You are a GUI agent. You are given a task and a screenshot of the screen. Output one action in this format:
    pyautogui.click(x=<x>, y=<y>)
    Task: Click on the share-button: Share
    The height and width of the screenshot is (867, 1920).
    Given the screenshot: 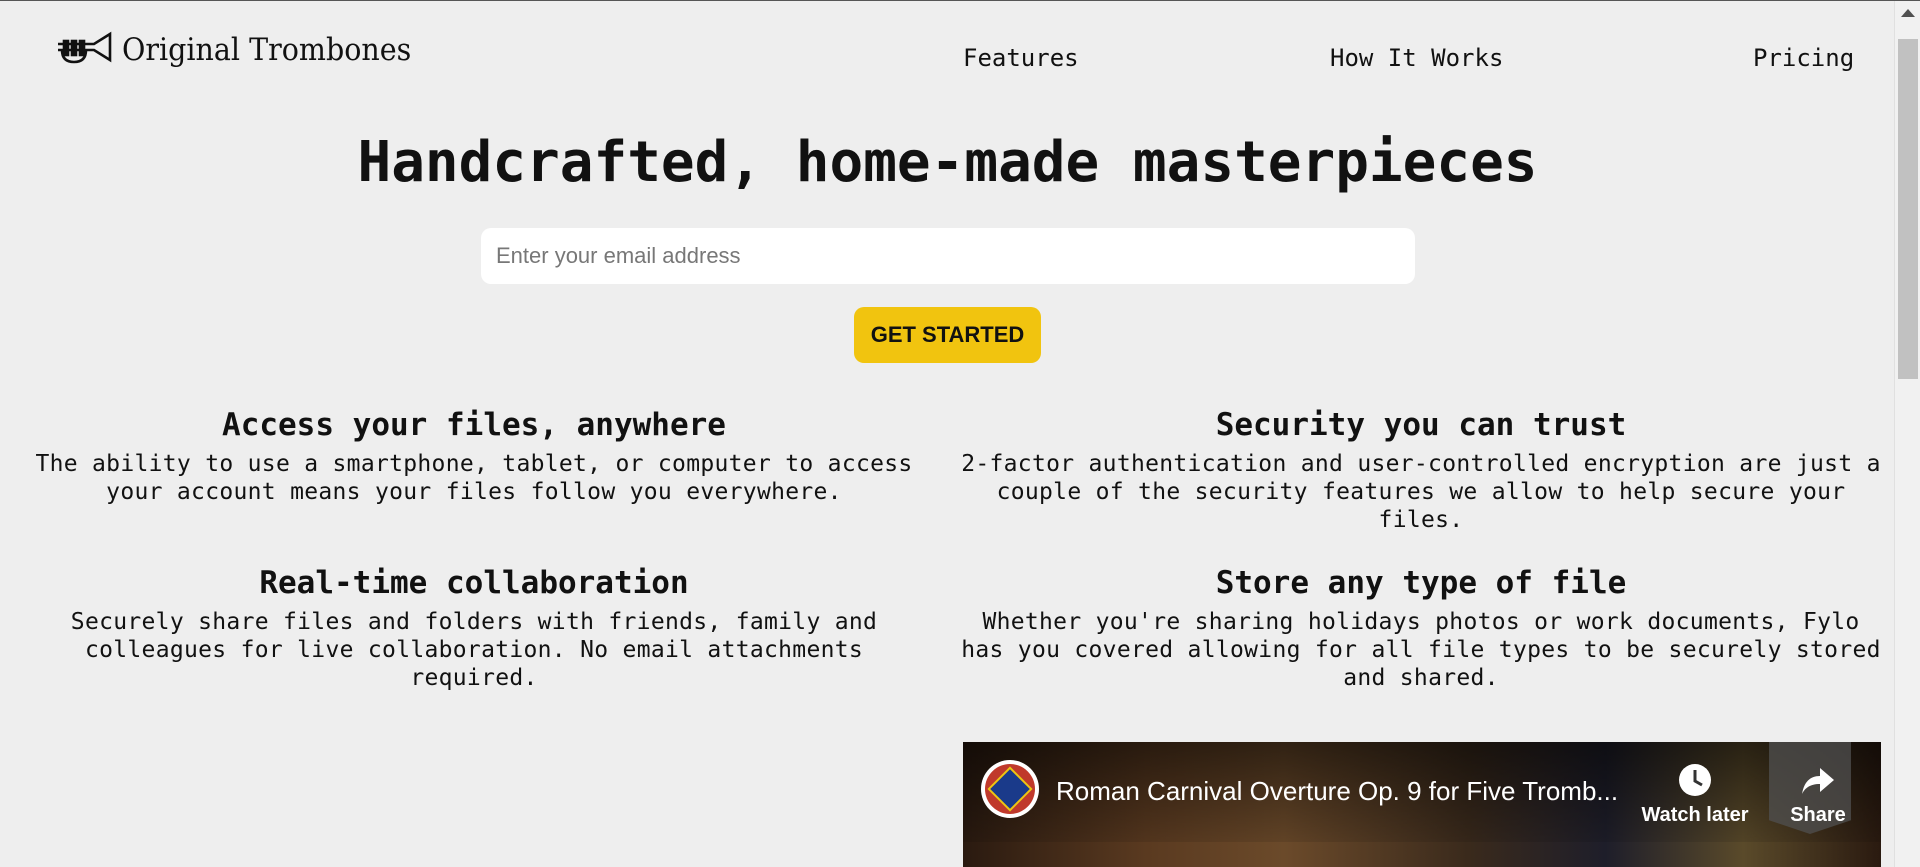 What is the action you would take?
    pyautogui.click(x=1818, y=794)
    